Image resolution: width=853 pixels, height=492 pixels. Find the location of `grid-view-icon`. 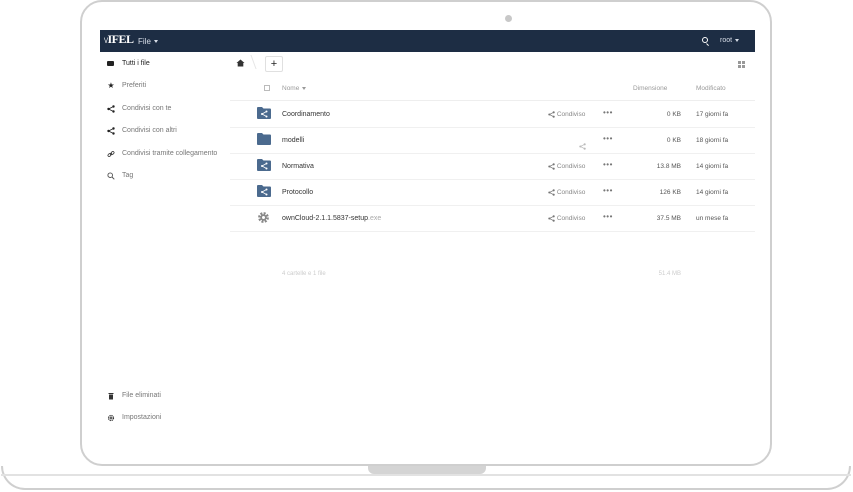

grid-view-icon is located at coordinates (742, 65).